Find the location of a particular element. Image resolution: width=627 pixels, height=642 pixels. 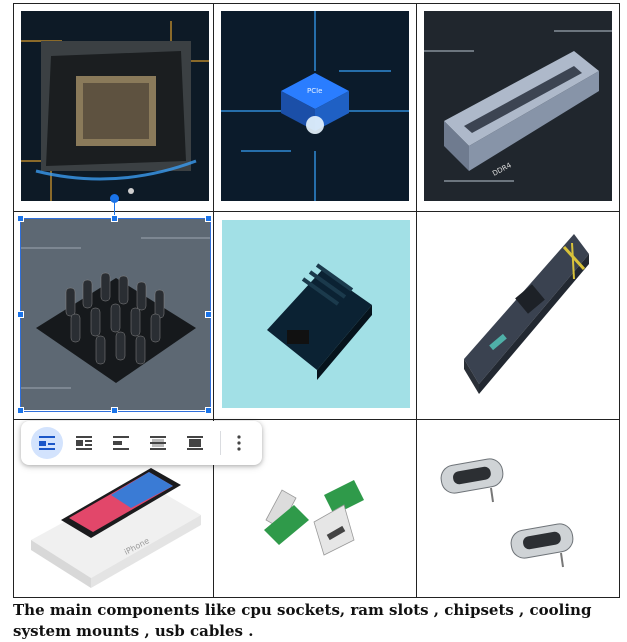

chip-photo-icon: PCIe is located at coordinates (315, 106).